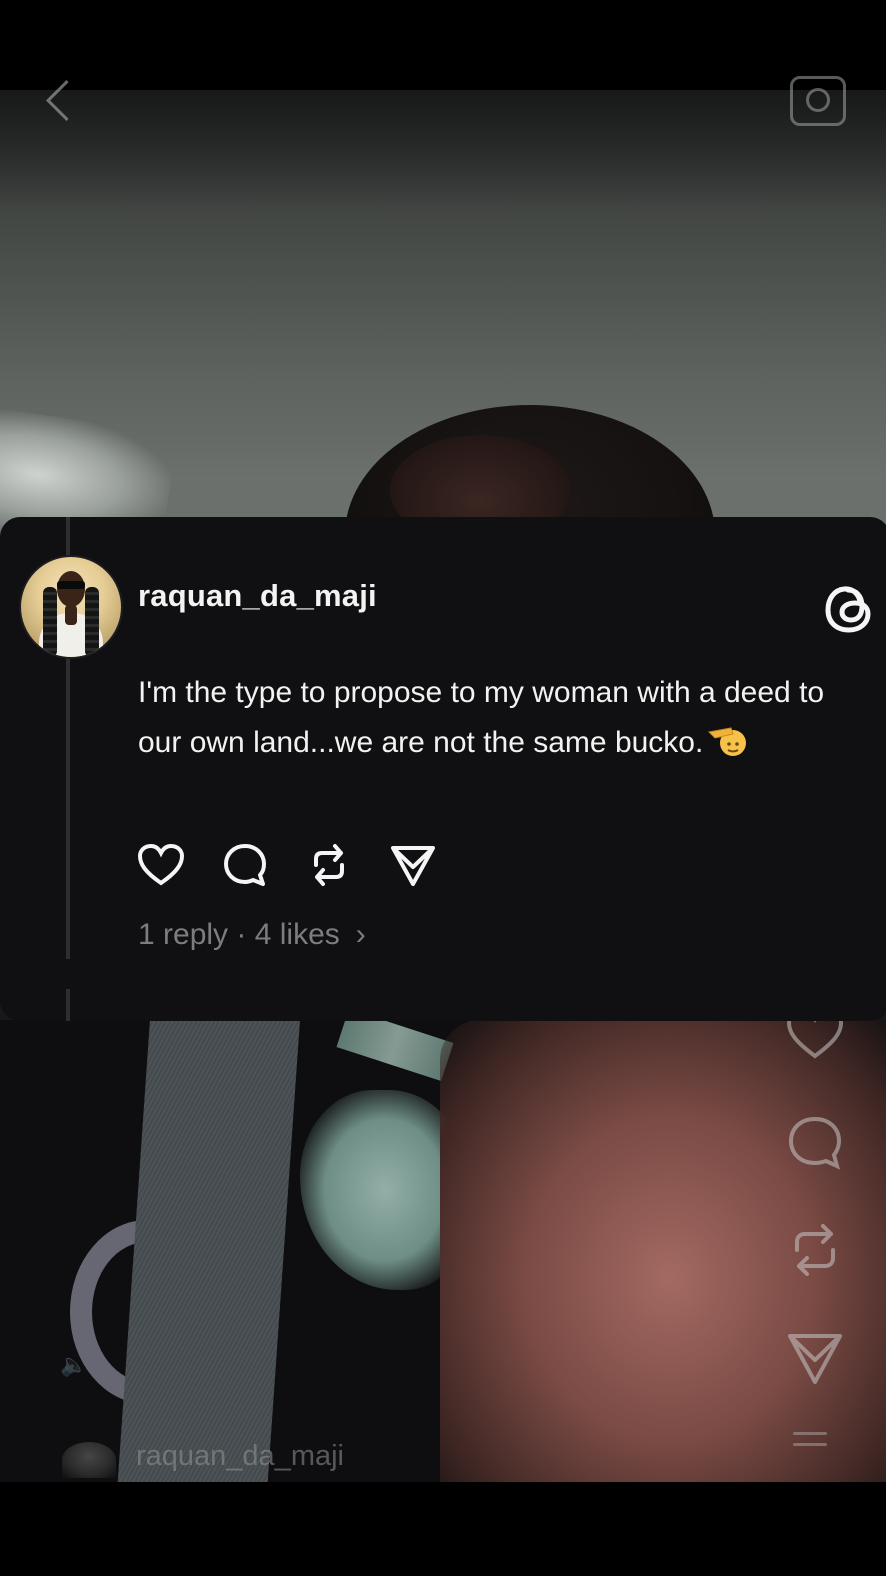 This screenshot has height=1576, width=886. I want to click on menu-icon, so click(810, 1447).